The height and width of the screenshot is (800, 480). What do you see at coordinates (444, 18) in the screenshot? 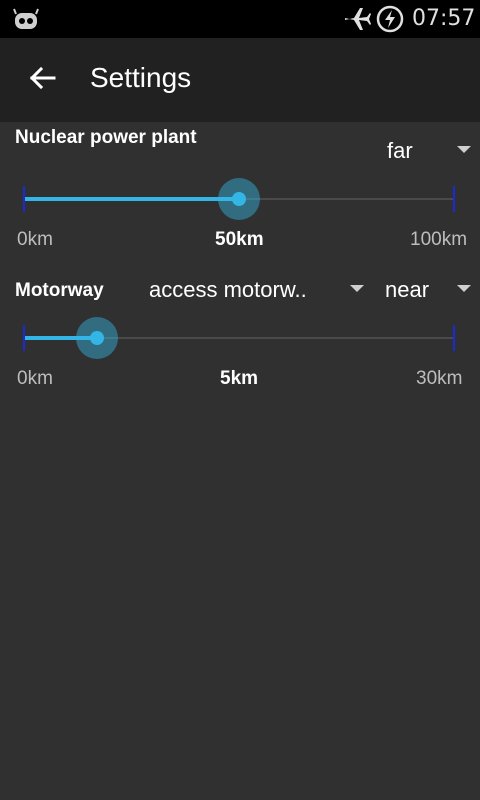
I see `status-time: 07:57` at bounding box center [444, 18].